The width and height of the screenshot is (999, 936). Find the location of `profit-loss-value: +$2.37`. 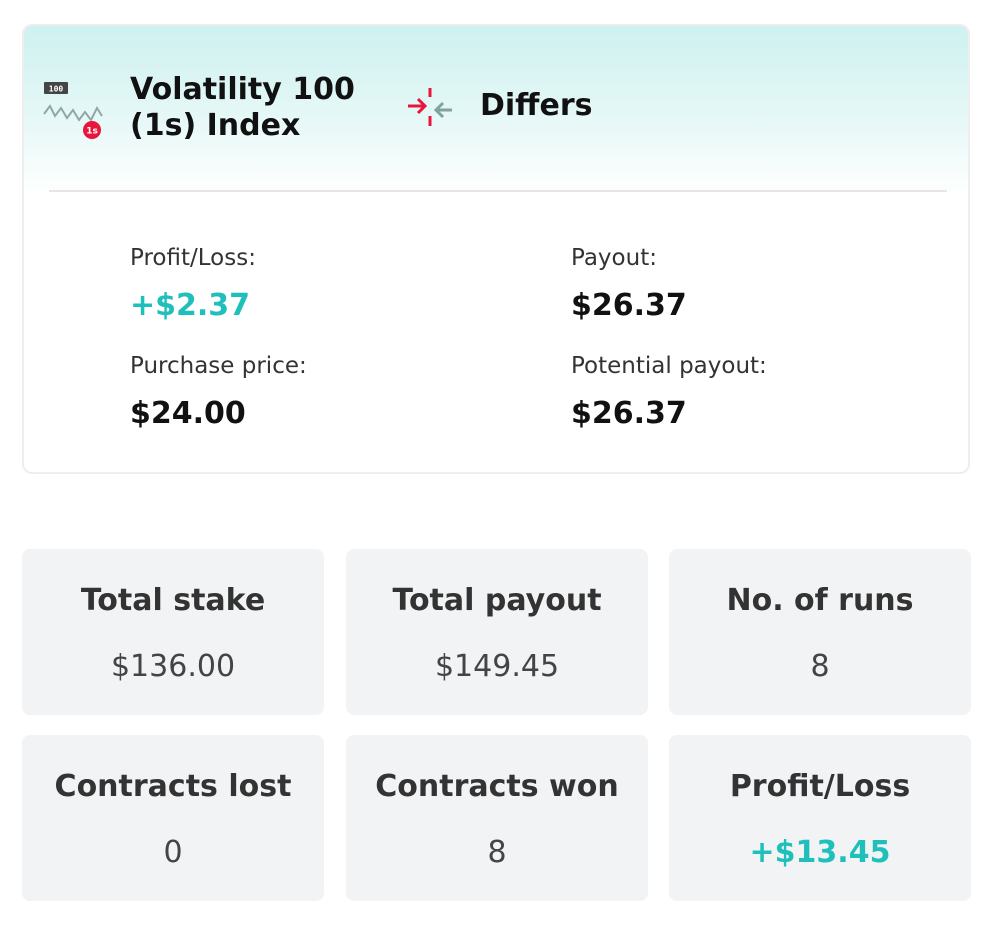

profit-loss-value: +$2.37 is located at coordinates (190, 305).